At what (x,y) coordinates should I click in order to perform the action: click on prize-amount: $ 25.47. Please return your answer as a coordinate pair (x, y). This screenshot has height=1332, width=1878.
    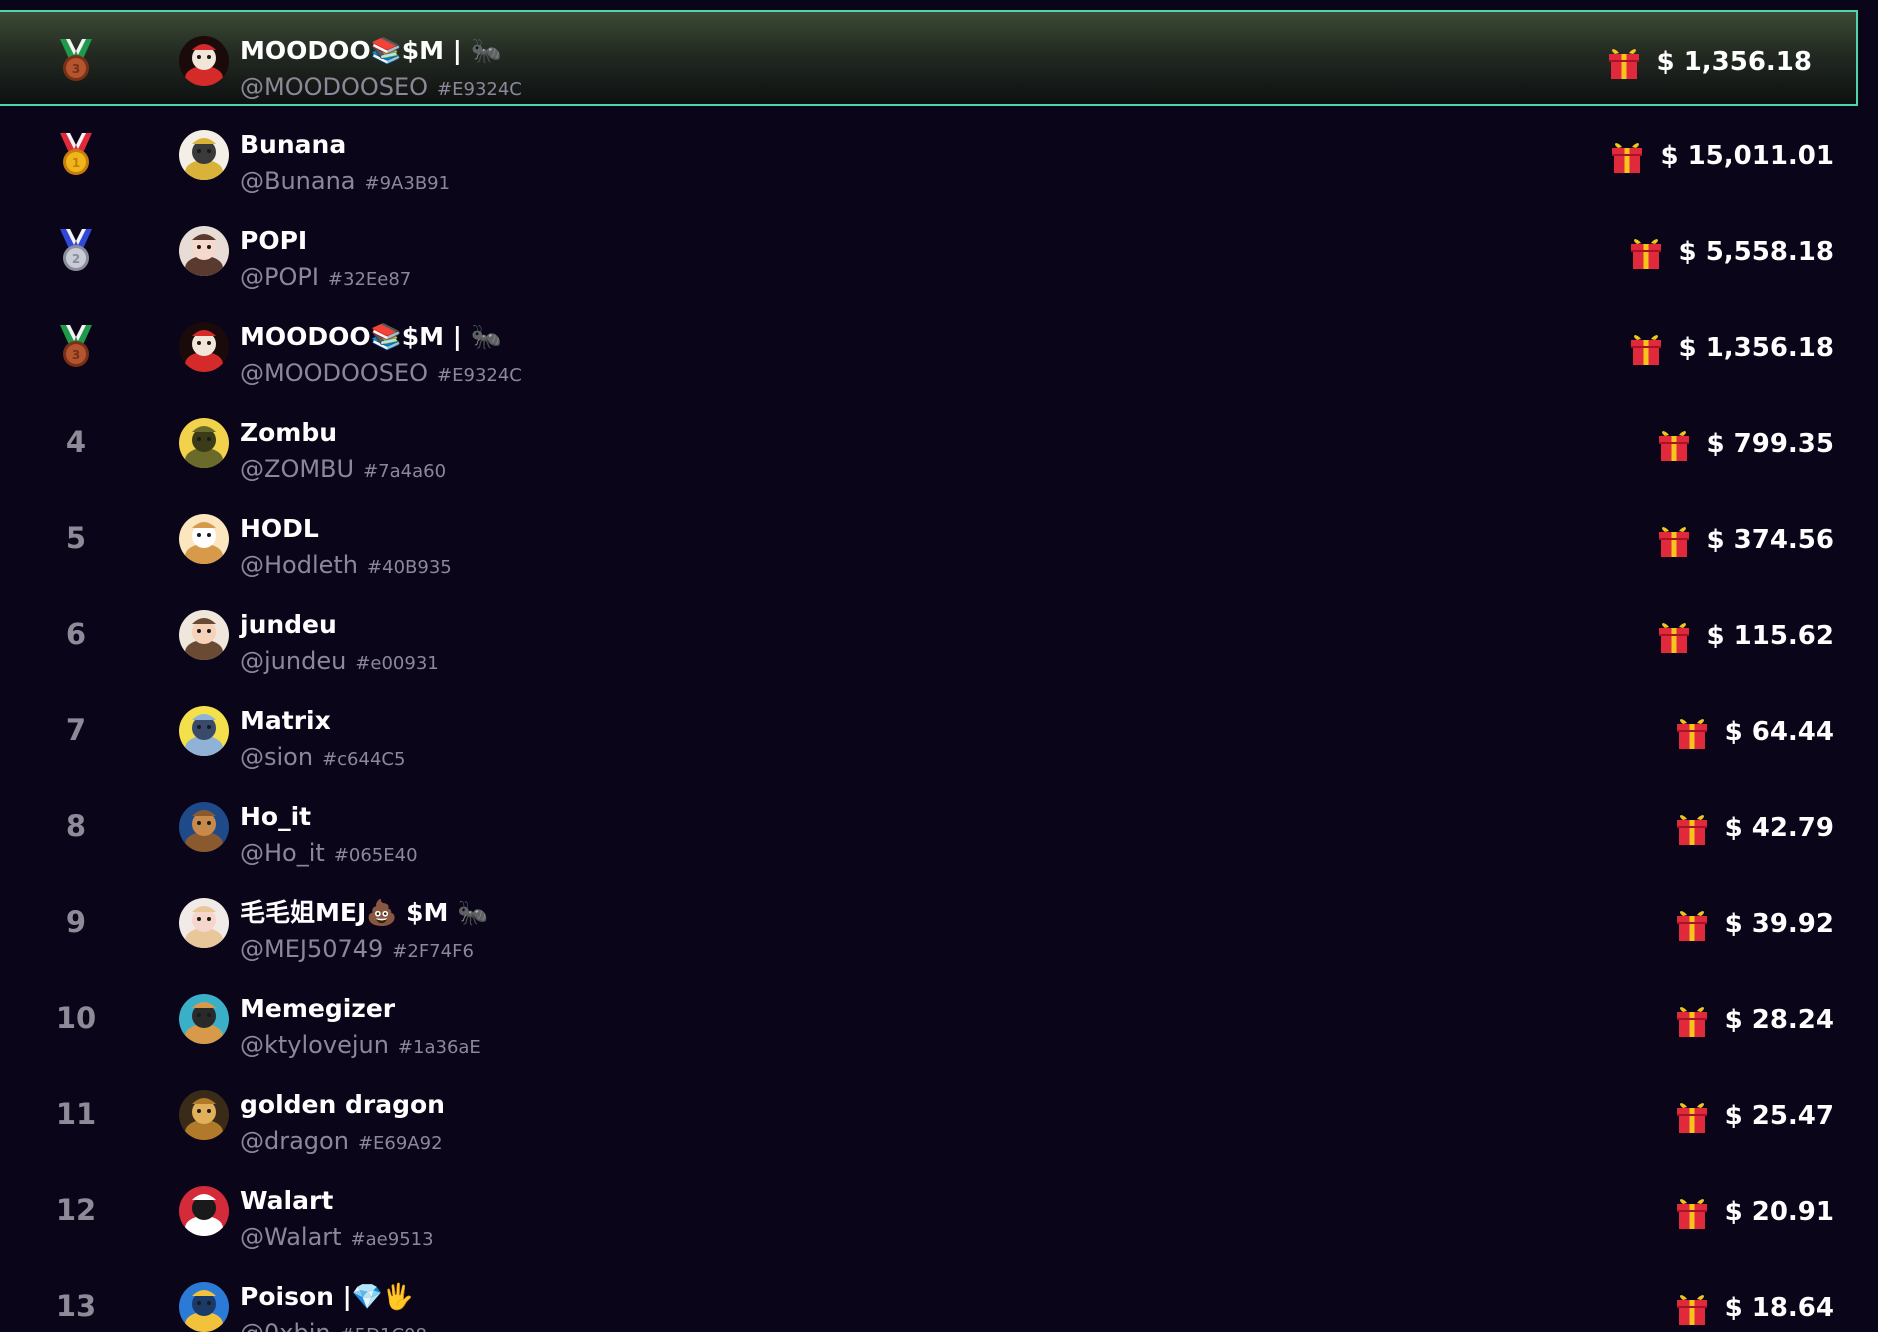
    Looking at the image, I should click on (1779, 1116).